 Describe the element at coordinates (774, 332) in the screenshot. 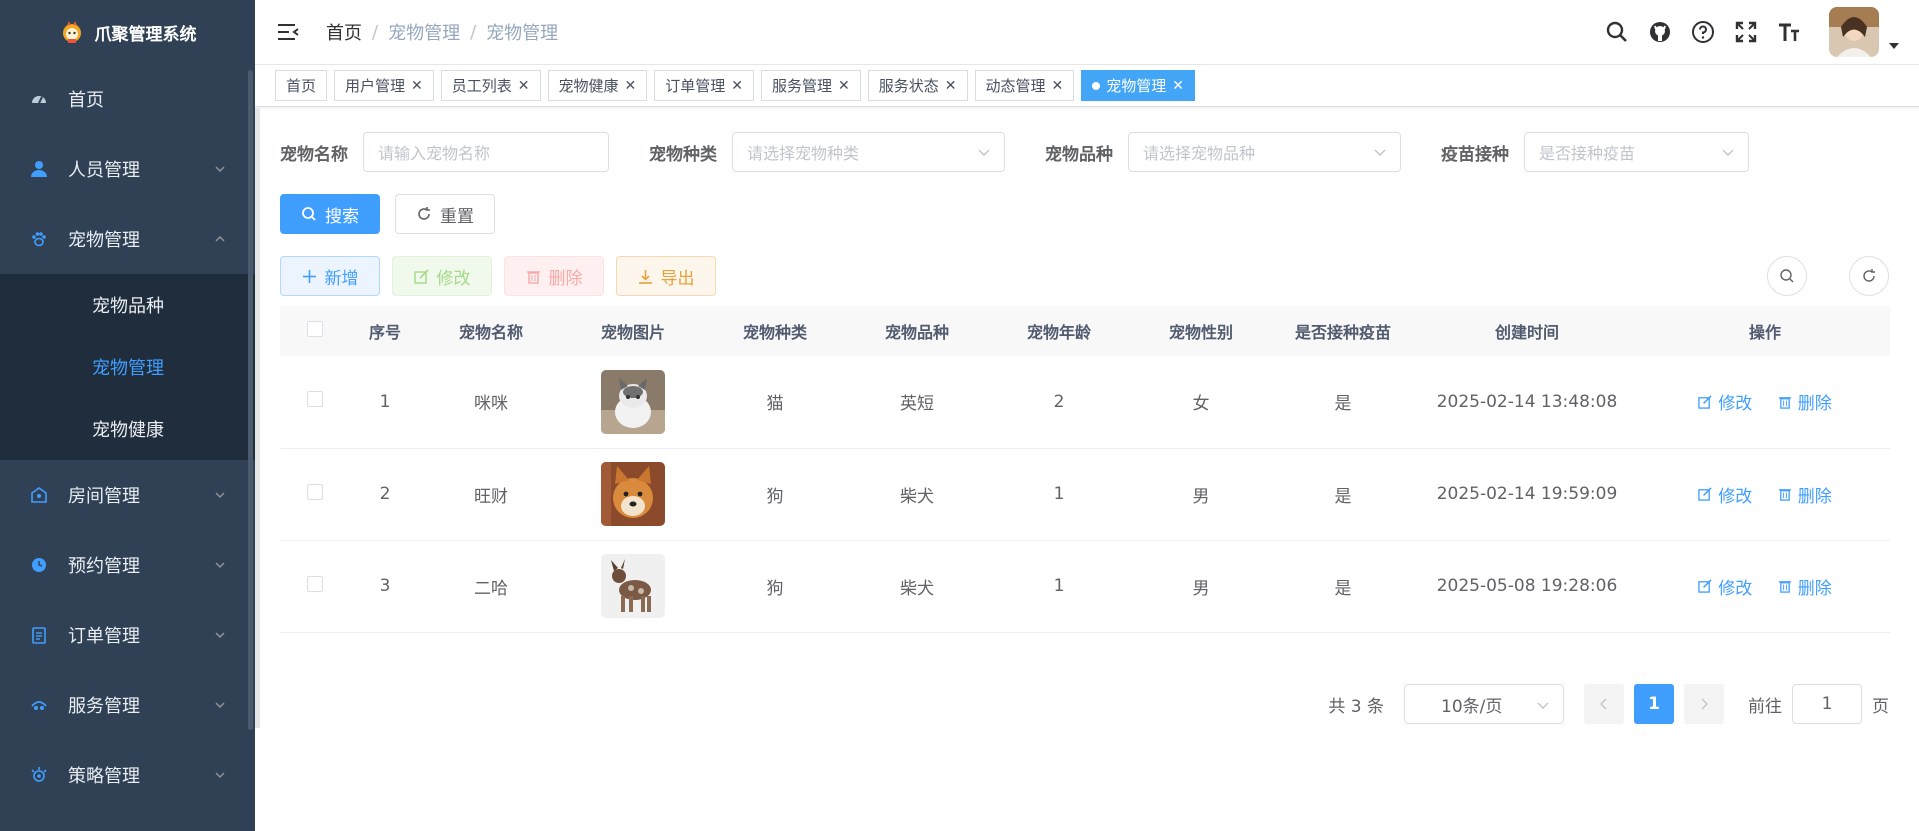

I see `column-header: 宠物种类` at that location.